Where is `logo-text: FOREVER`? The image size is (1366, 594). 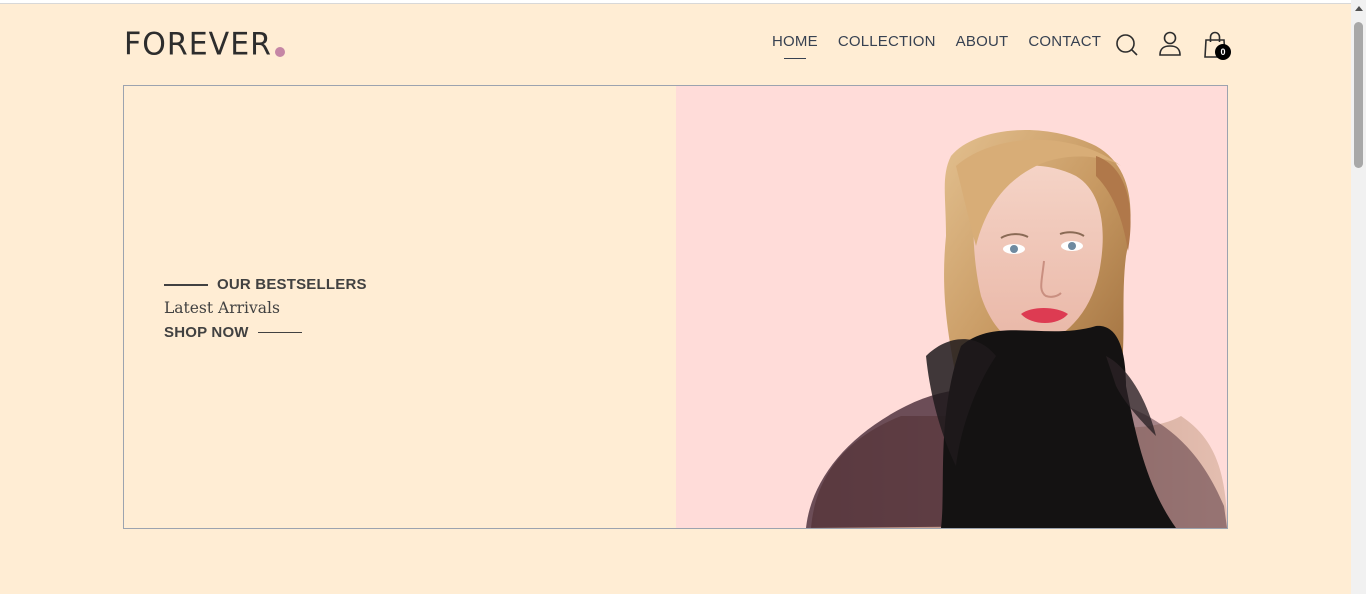 logo-text: FOREVER is located at coordinates (198, 44).